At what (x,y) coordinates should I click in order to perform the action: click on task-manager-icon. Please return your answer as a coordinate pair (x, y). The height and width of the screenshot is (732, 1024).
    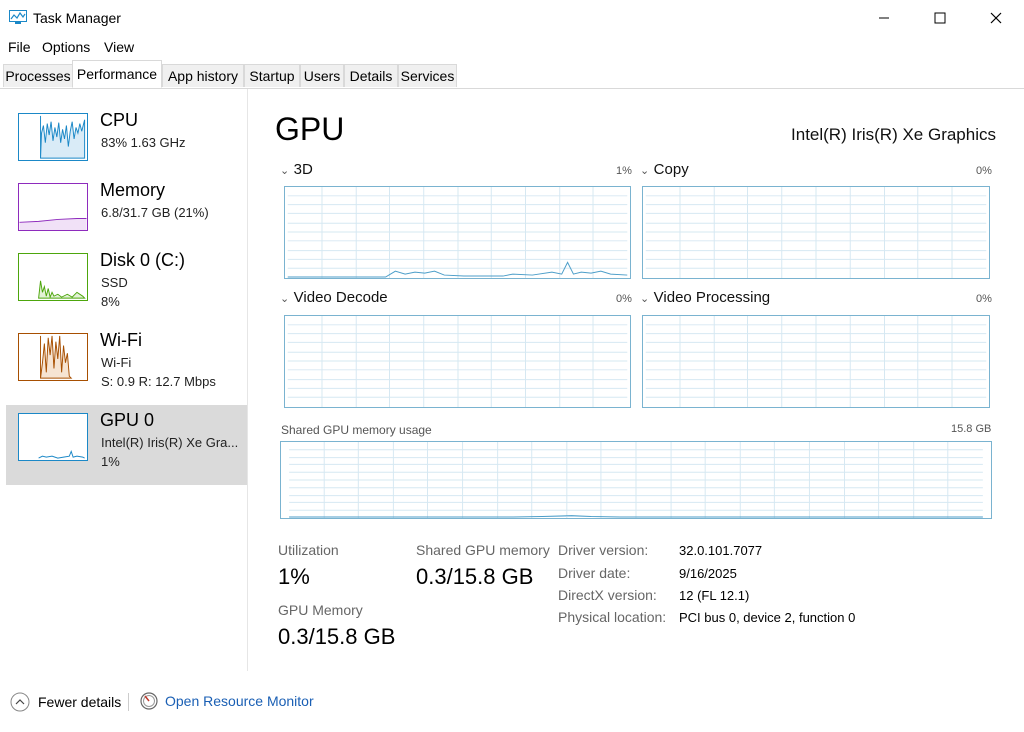
    Looking at the image, I should click on (18, 17).